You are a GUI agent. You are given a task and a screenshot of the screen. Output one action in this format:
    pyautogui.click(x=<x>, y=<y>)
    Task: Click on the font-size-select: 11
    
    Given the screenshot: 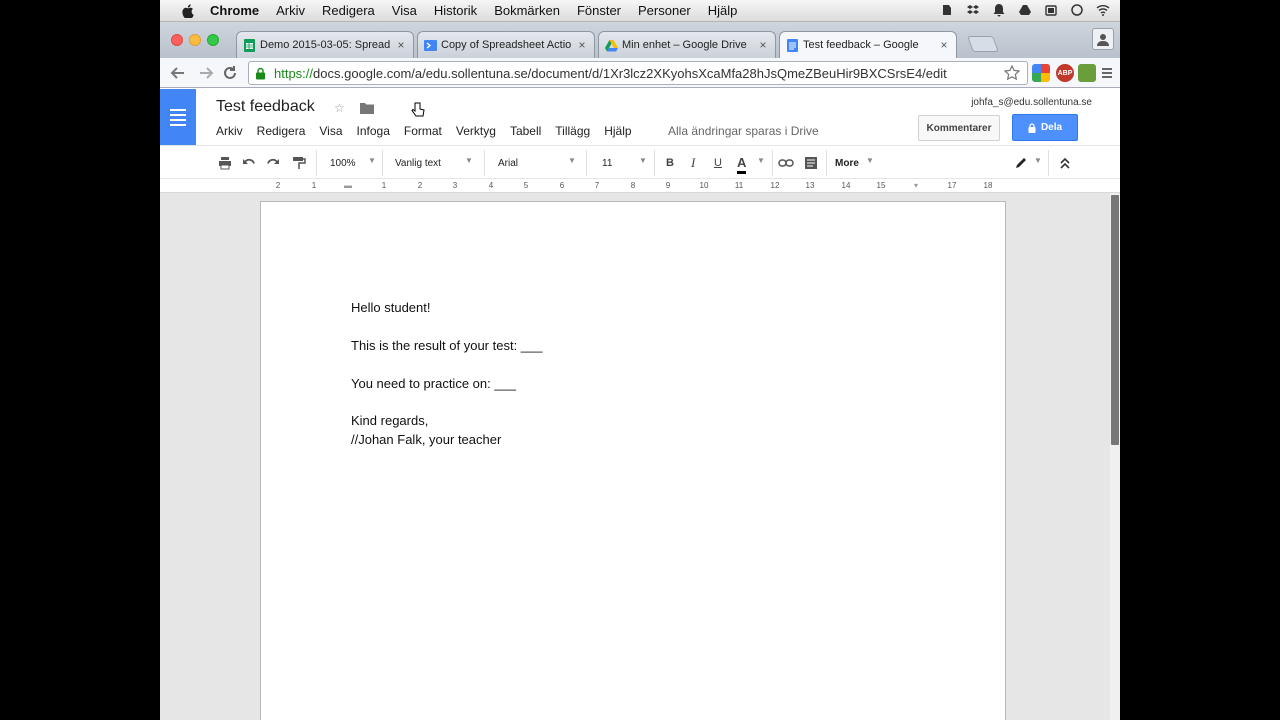 What is the action you would take?
    pyautogui.click(x=607, y=163)
    